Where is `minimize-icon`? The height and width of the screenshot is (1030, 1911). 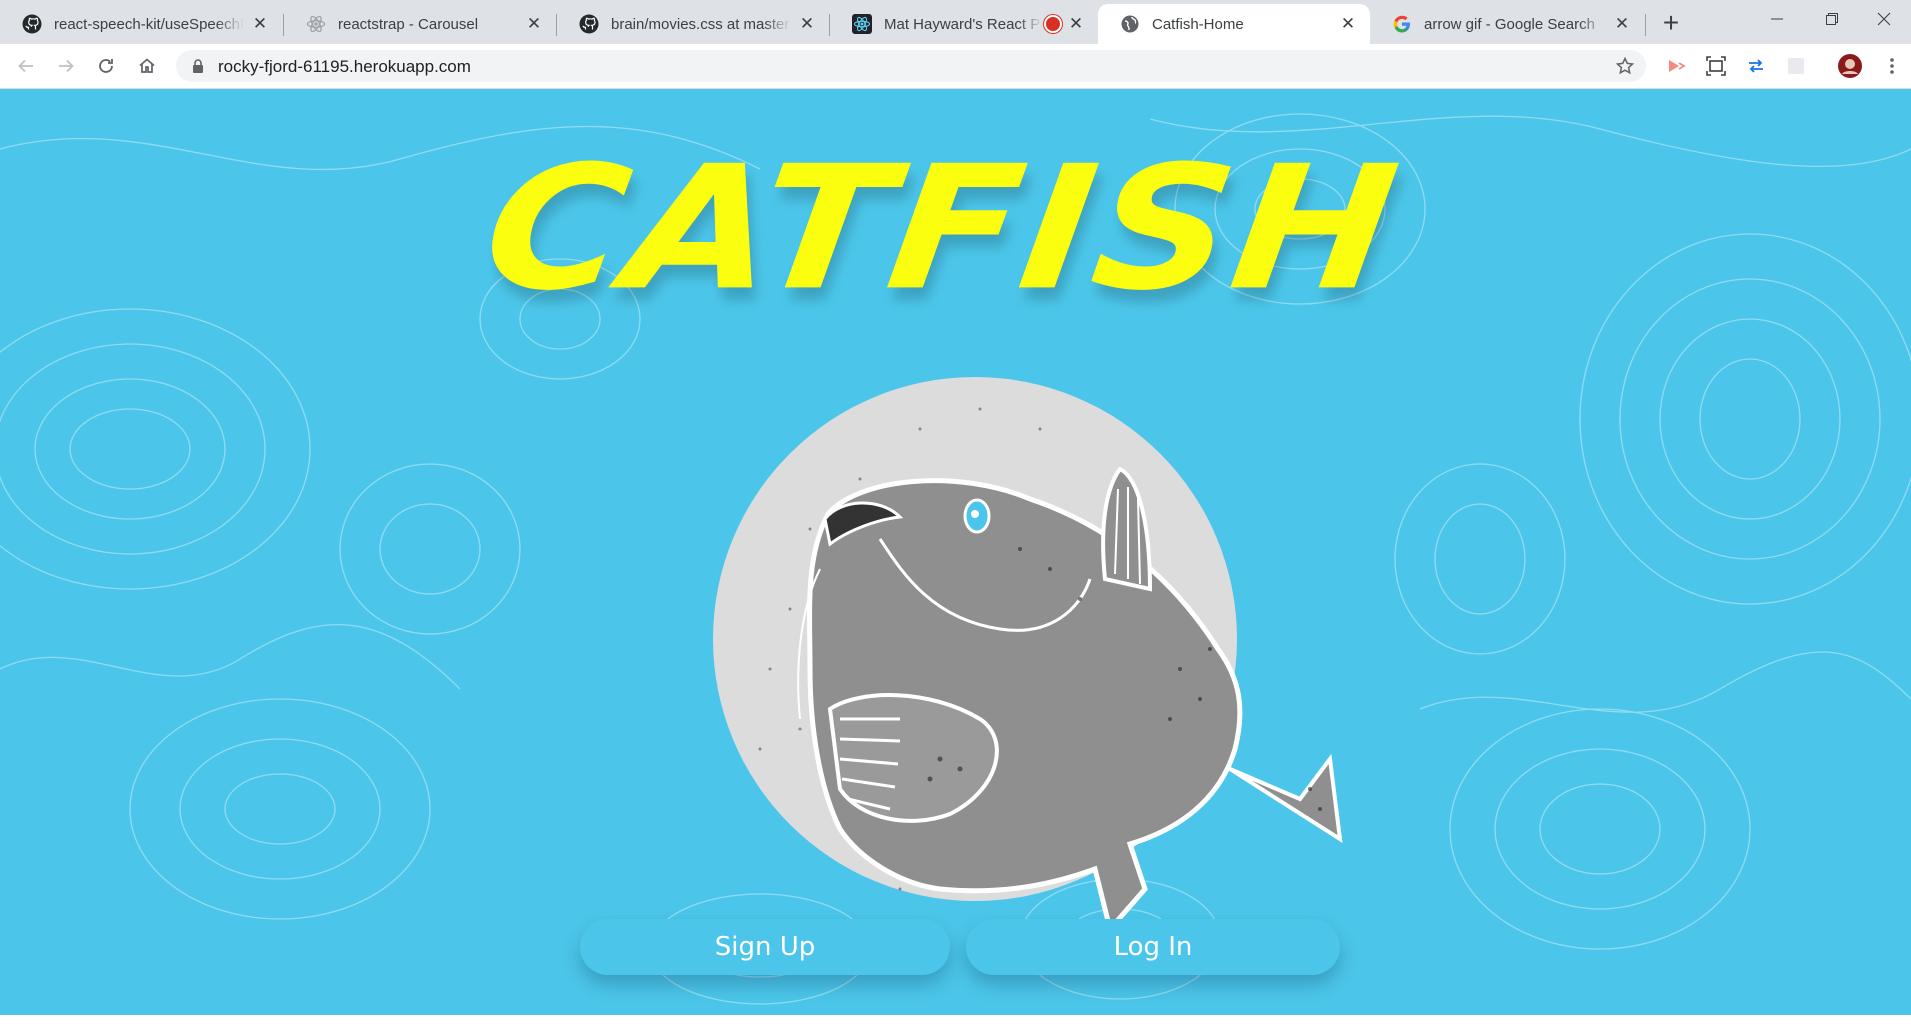
minimize-icon is located at coordinates (1777, 19).